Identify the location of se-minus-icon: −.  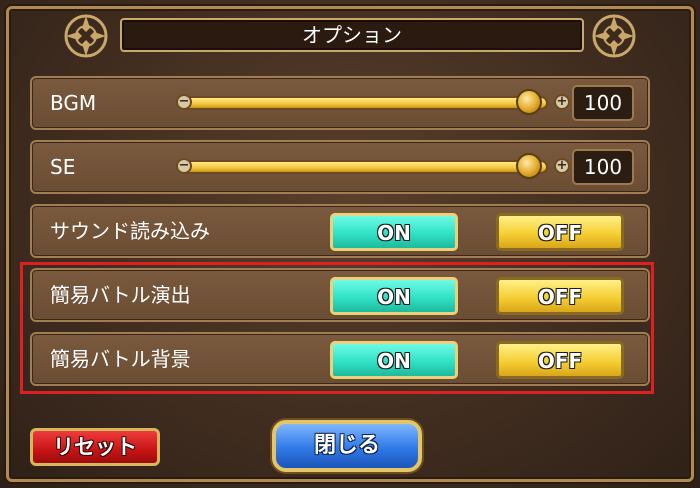
(184, 166).